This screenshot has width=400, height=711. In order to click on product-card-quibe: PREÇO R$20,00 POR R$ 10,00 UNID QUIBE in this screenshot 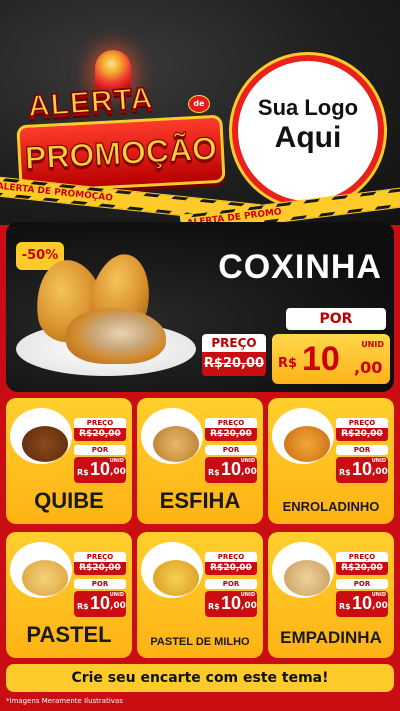, I will do `click(69, 461)`.